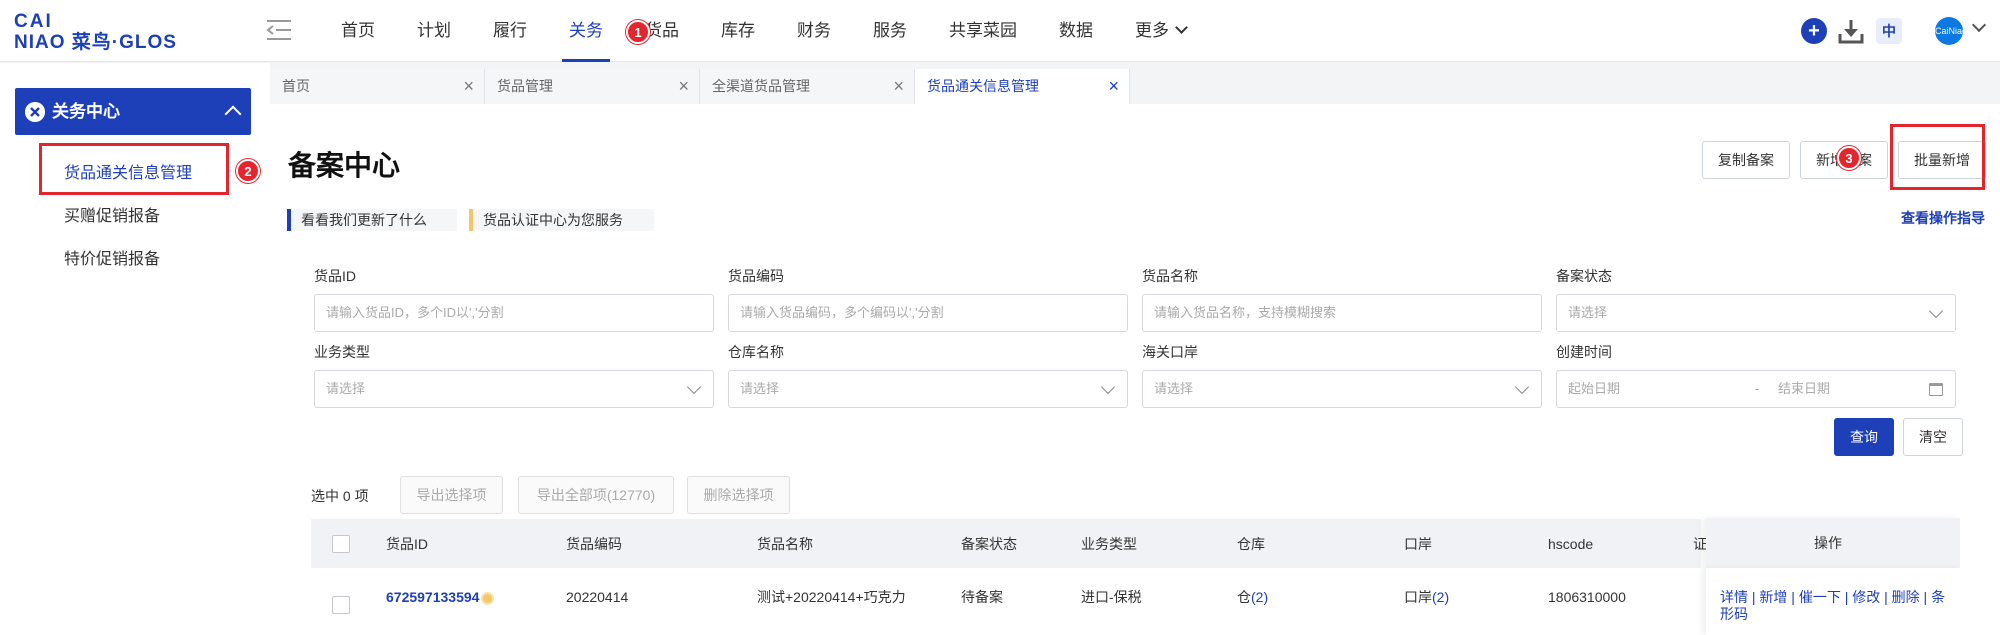 The height and width of the screenshot is (635, 2000). I want to click on download-icon, so click(1851, 31).